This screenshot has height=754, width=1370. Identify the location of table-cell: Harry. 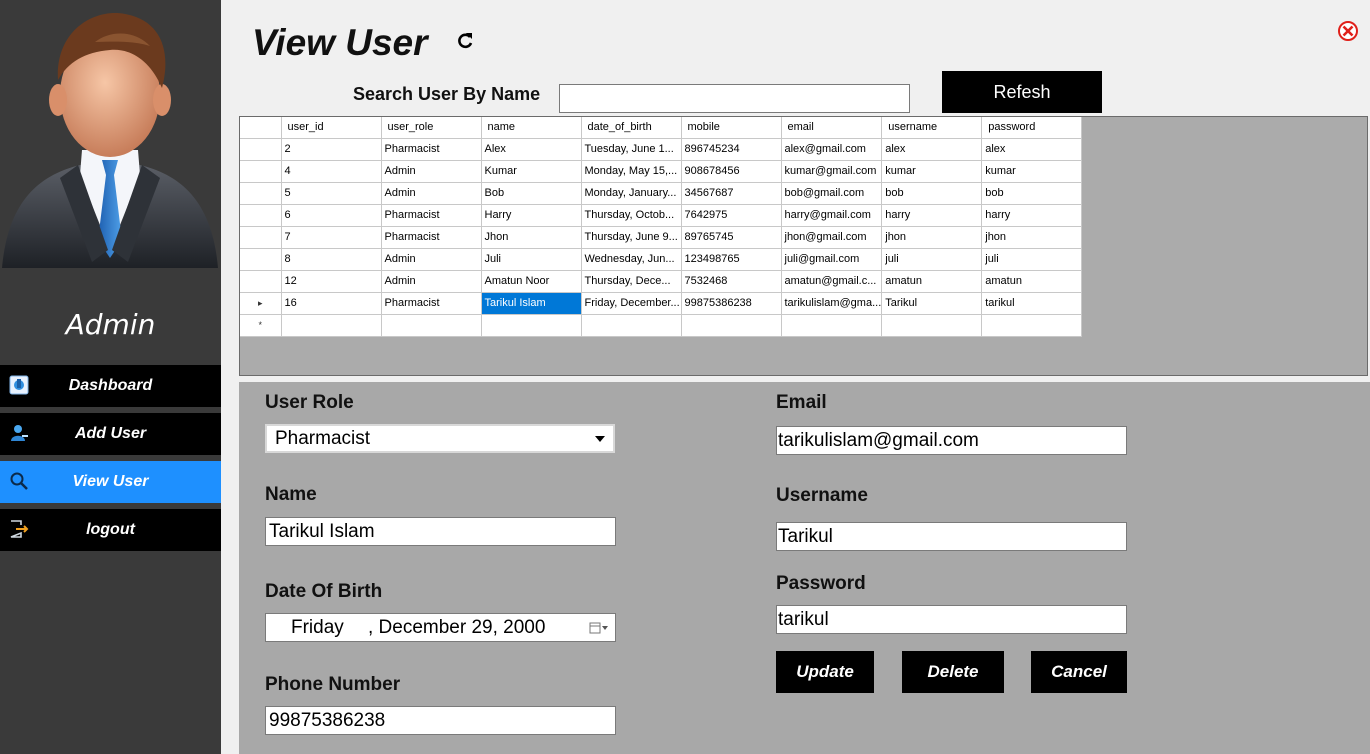
(531, 215).